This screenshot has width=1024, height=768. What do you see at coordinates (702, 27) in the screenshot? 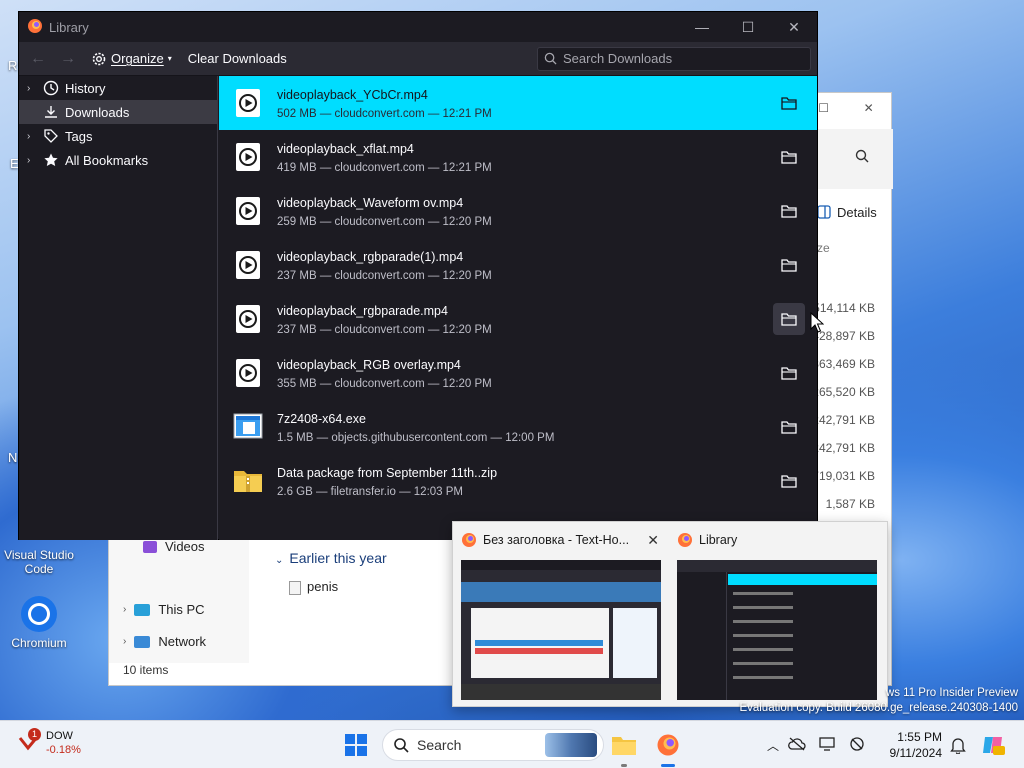
I see `minimize-button: —` at bounding box center [702, 27].